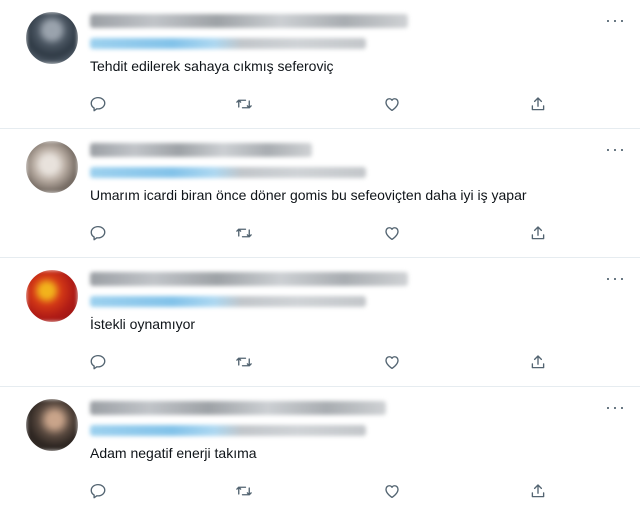 Image resolution: width=640 pixels, height=517 pixels. What do you see at coordinates (212, 66) in the screenshot?
I see `tweet-text: Tehdit edilerek sahaya cıkmış seferoviç` at bounding box center [212, 66].